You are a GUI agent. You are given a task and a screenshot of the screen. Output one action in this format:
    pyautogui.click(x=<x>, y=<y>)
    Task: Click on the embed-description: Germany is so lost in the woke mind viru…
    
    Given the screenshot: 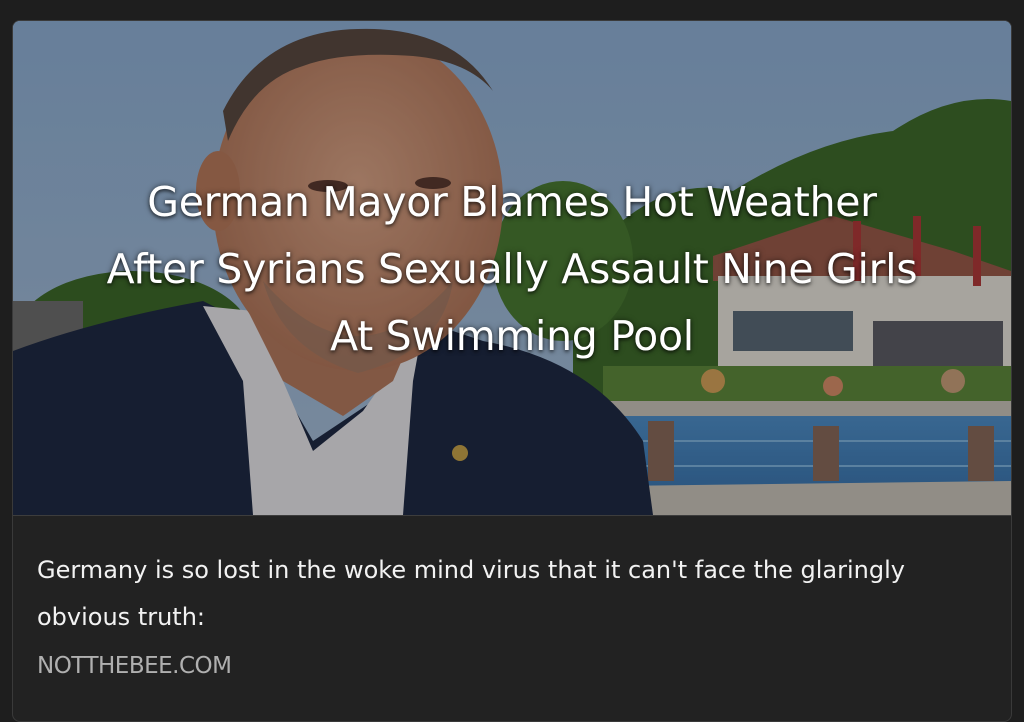 What is the action you would take?
    pyautogui.click(x=471, y=593)
    